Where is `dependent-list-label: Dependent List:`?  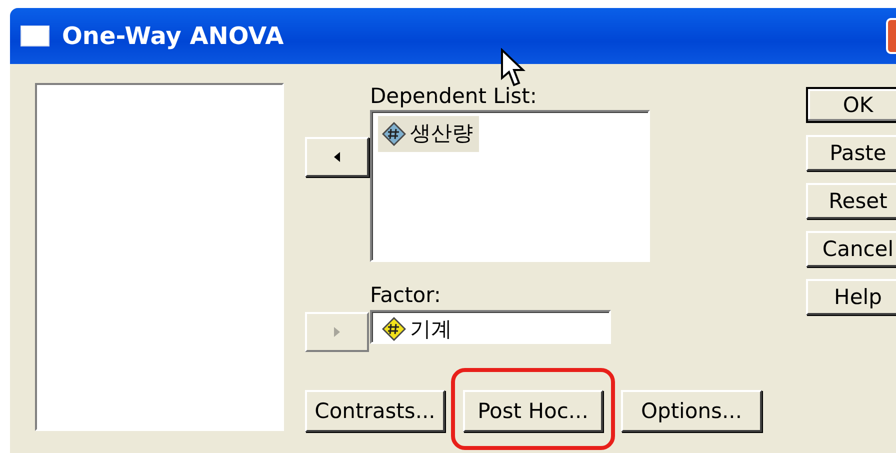 dependent-list-label: Dependent List: is located at coordinates (454, 96).